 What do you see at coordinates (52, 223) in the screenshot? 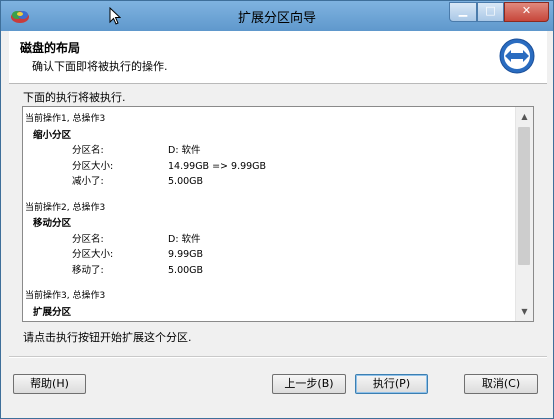
I see `operation-name: 移动分区` at bounding box center [52, 223].